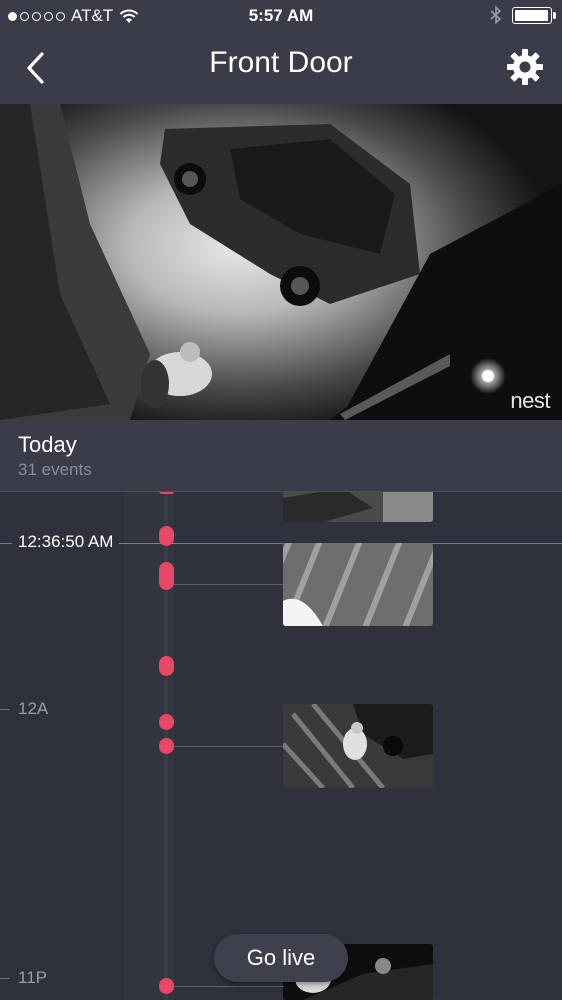 The image size is (562, 1000). I want to click on nest-watermark: nest, so click(530, 400).